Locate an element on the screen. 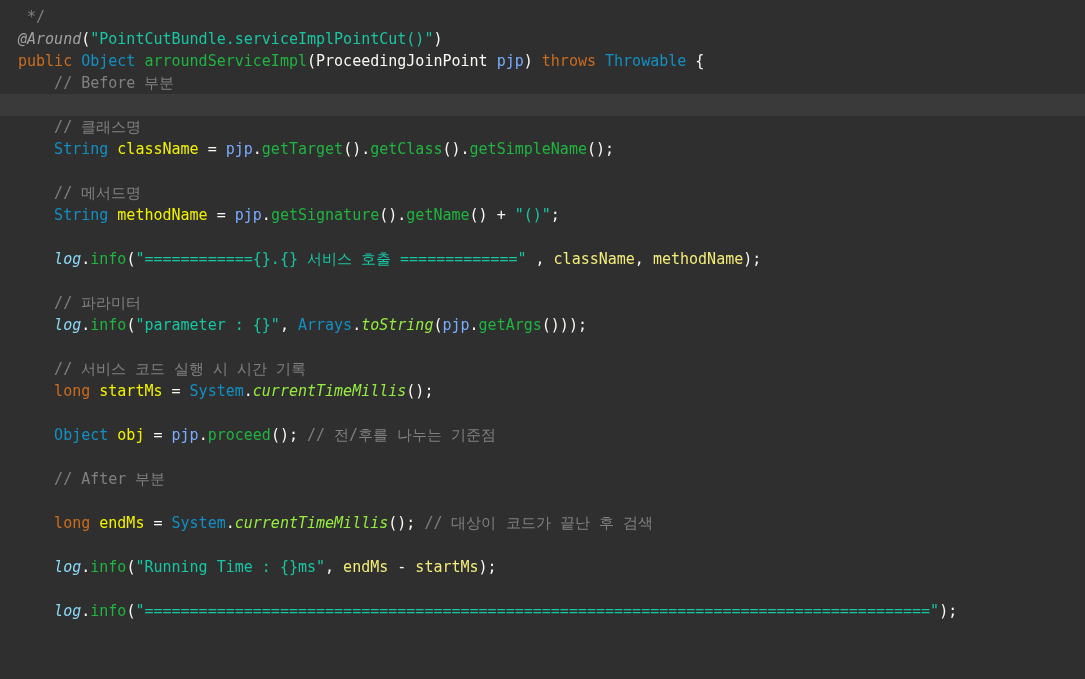 This screenshot has width=1085, height=679. code-line: // 서비스 코드 실행 시 시간 기록 is located at coordinates (180, 369).